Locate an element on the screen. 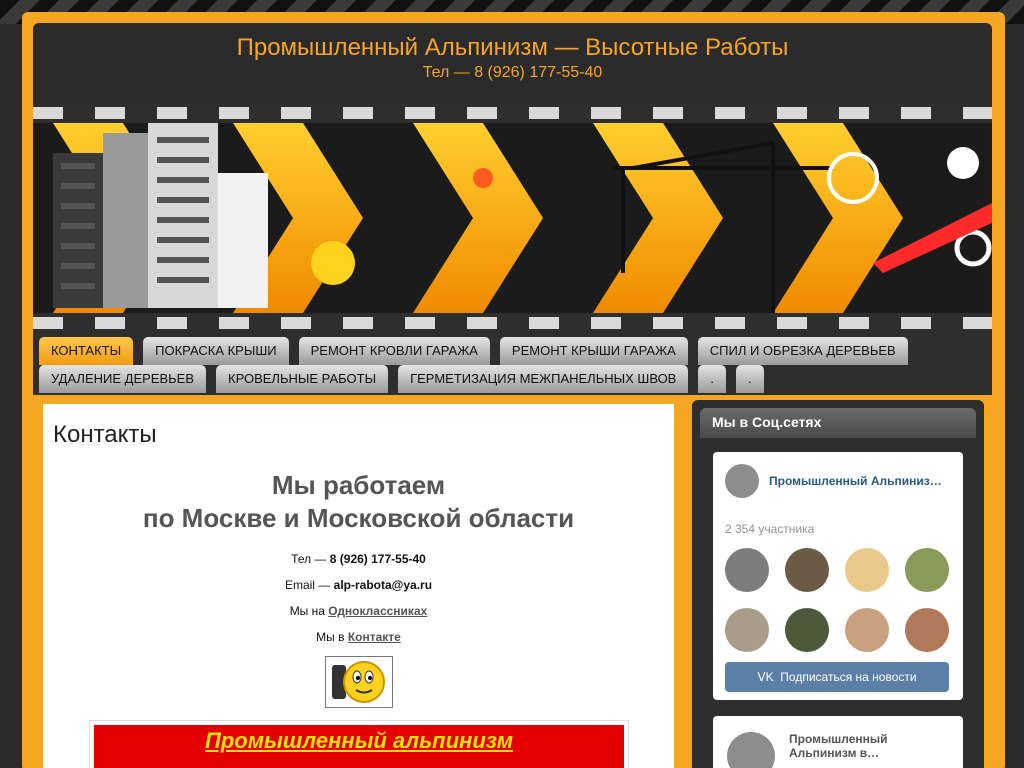 The width and height of the screenshot is (1024, 768). nav-tab-garage-roof-repair: РЕМОНТ КРЫШИ ГАРАЖА is located at coordinates (593, 351).